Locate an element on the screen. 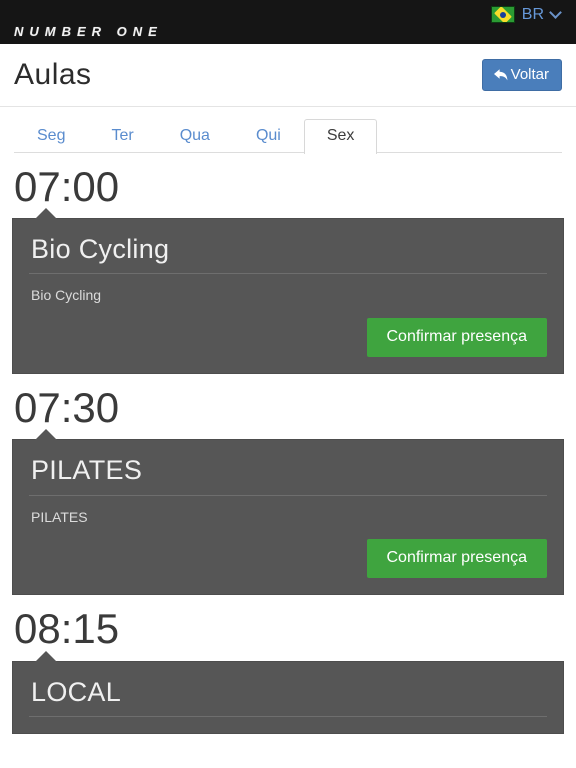 This screenshot has height=768, width=576. top-navigation-bar: NUMBER ONE BR is located at coordinates (288, 22).